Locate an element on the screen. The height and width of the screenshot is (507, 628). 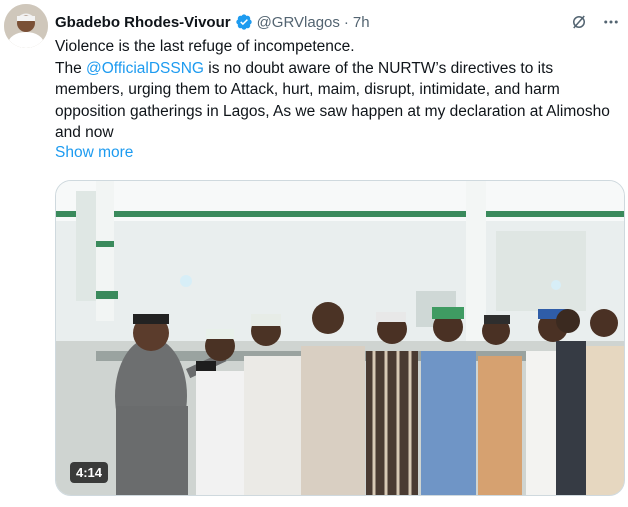
tweet-header: Gbadebo Rhodes-Vivour @GRVlagos · 7h is located at coordinates (337, 22).